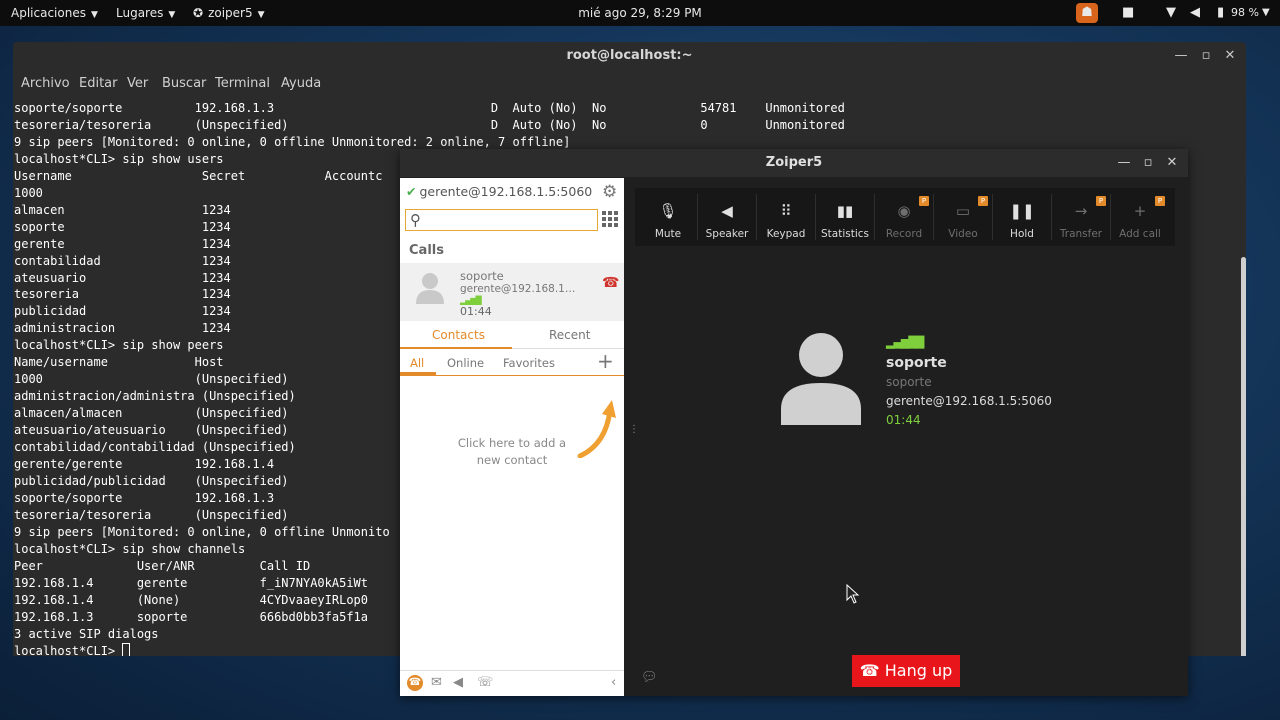 The width and height of the screenshot is (1280, 720). Describe the element at coordinates (609, 192) in the screenshot. I see `gear-icon: ⚙` at that location.